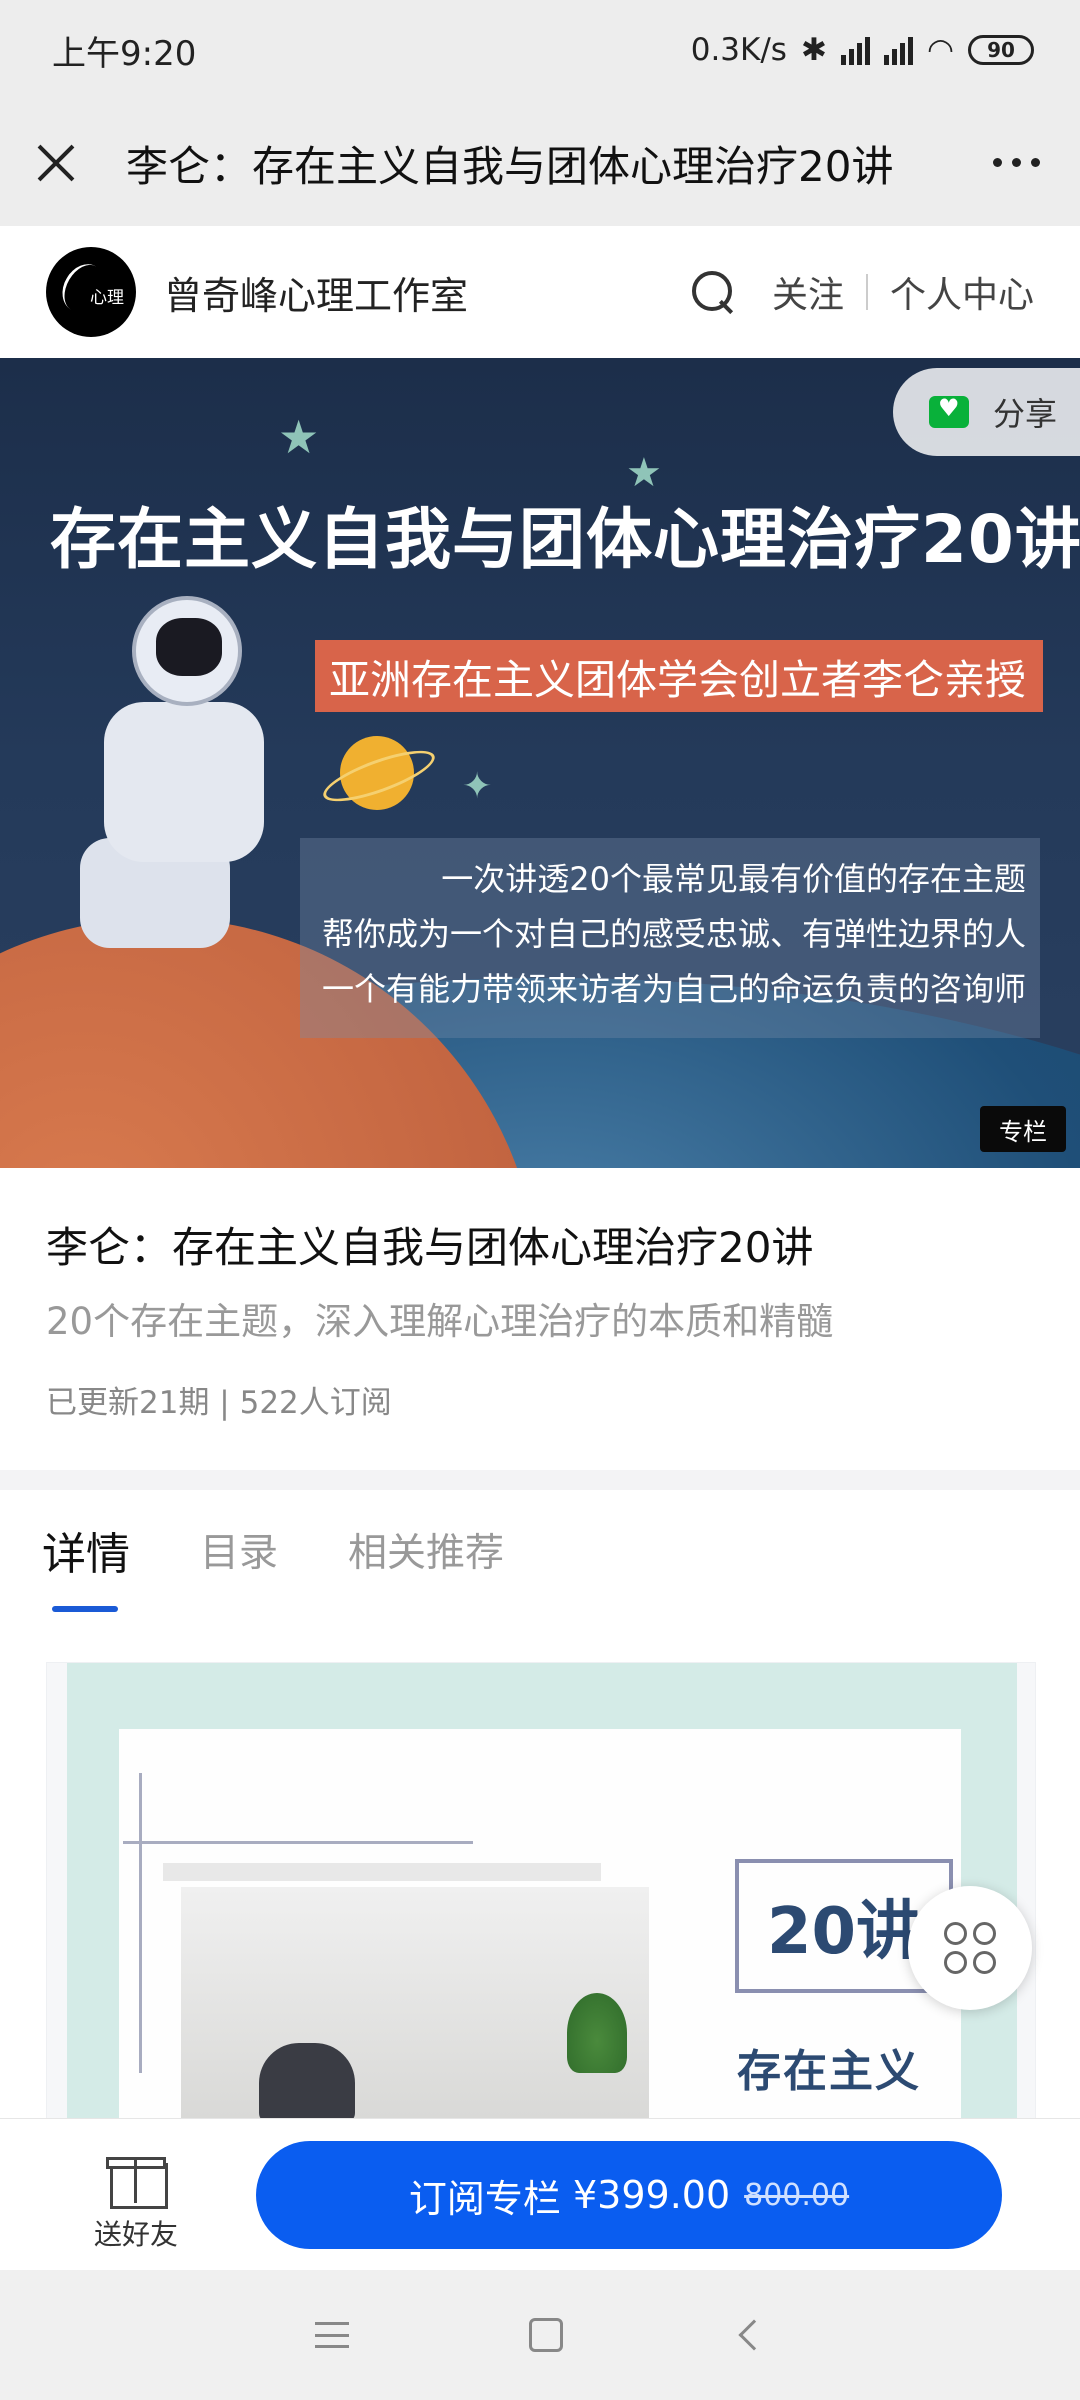 The image size is (1080, 2400). Describe the element at coordinates (855, 50) in the screenshot. I see `signal-icon` at that location.